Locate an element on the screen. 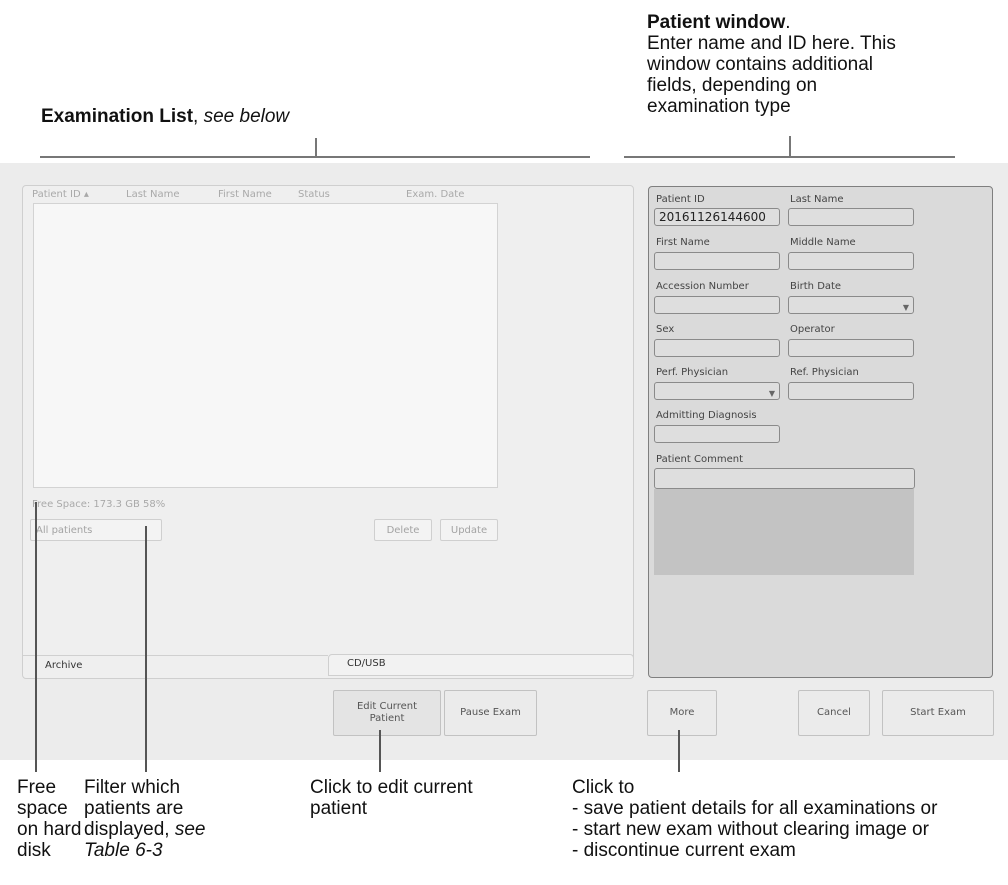 The width and height of the screenshot is (1008, 885). pause-exam-label: Pause Exam is located at coordinates (490, 712).